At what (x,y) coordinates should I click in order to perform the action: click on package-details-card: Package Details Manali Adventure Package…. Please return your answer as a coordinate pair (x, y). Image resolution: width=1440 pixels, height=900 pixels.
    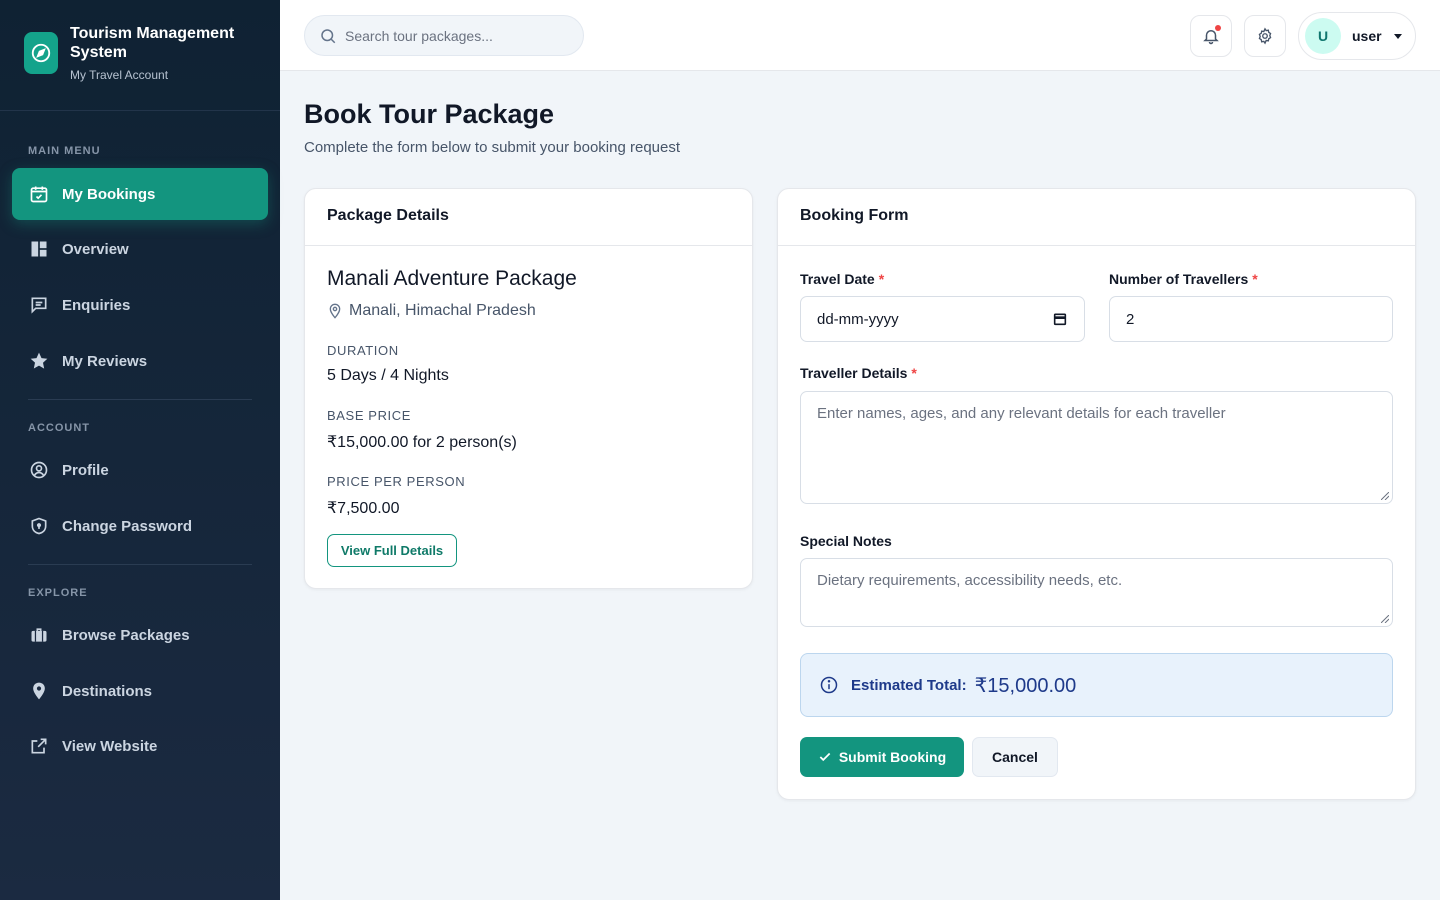
    Looking at the image, I should click on (528, 388).